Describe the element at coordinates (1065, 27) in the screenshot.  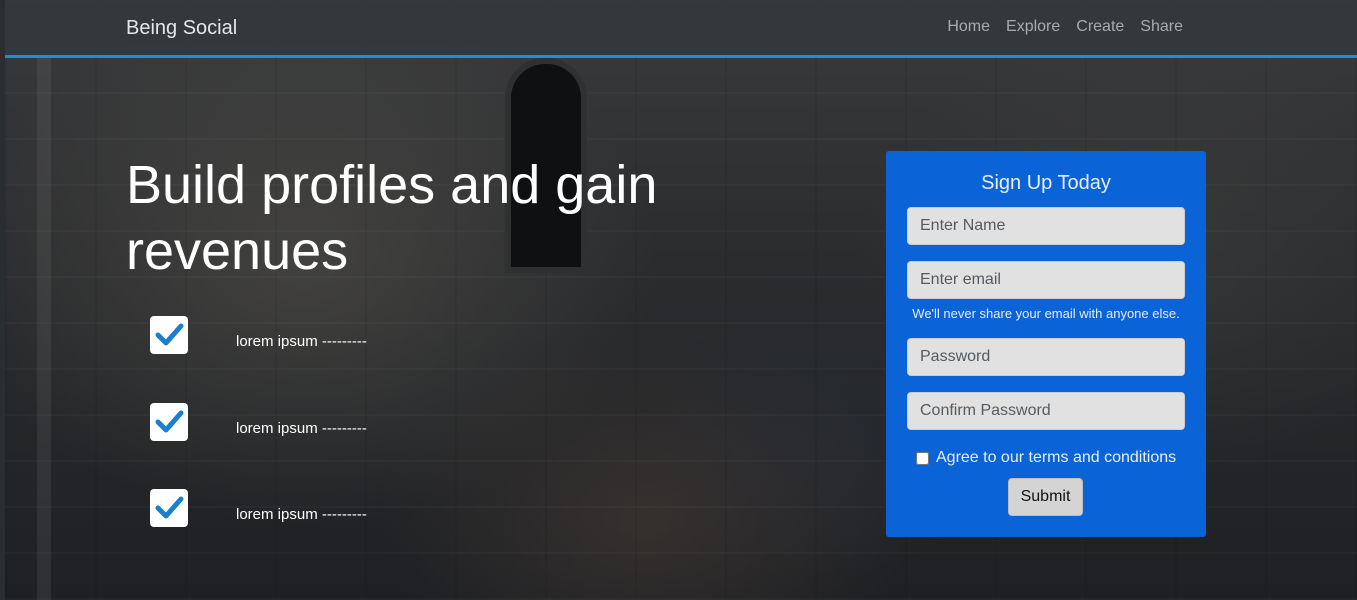
I see `nav-links: Home Explore Create Share` at that location.